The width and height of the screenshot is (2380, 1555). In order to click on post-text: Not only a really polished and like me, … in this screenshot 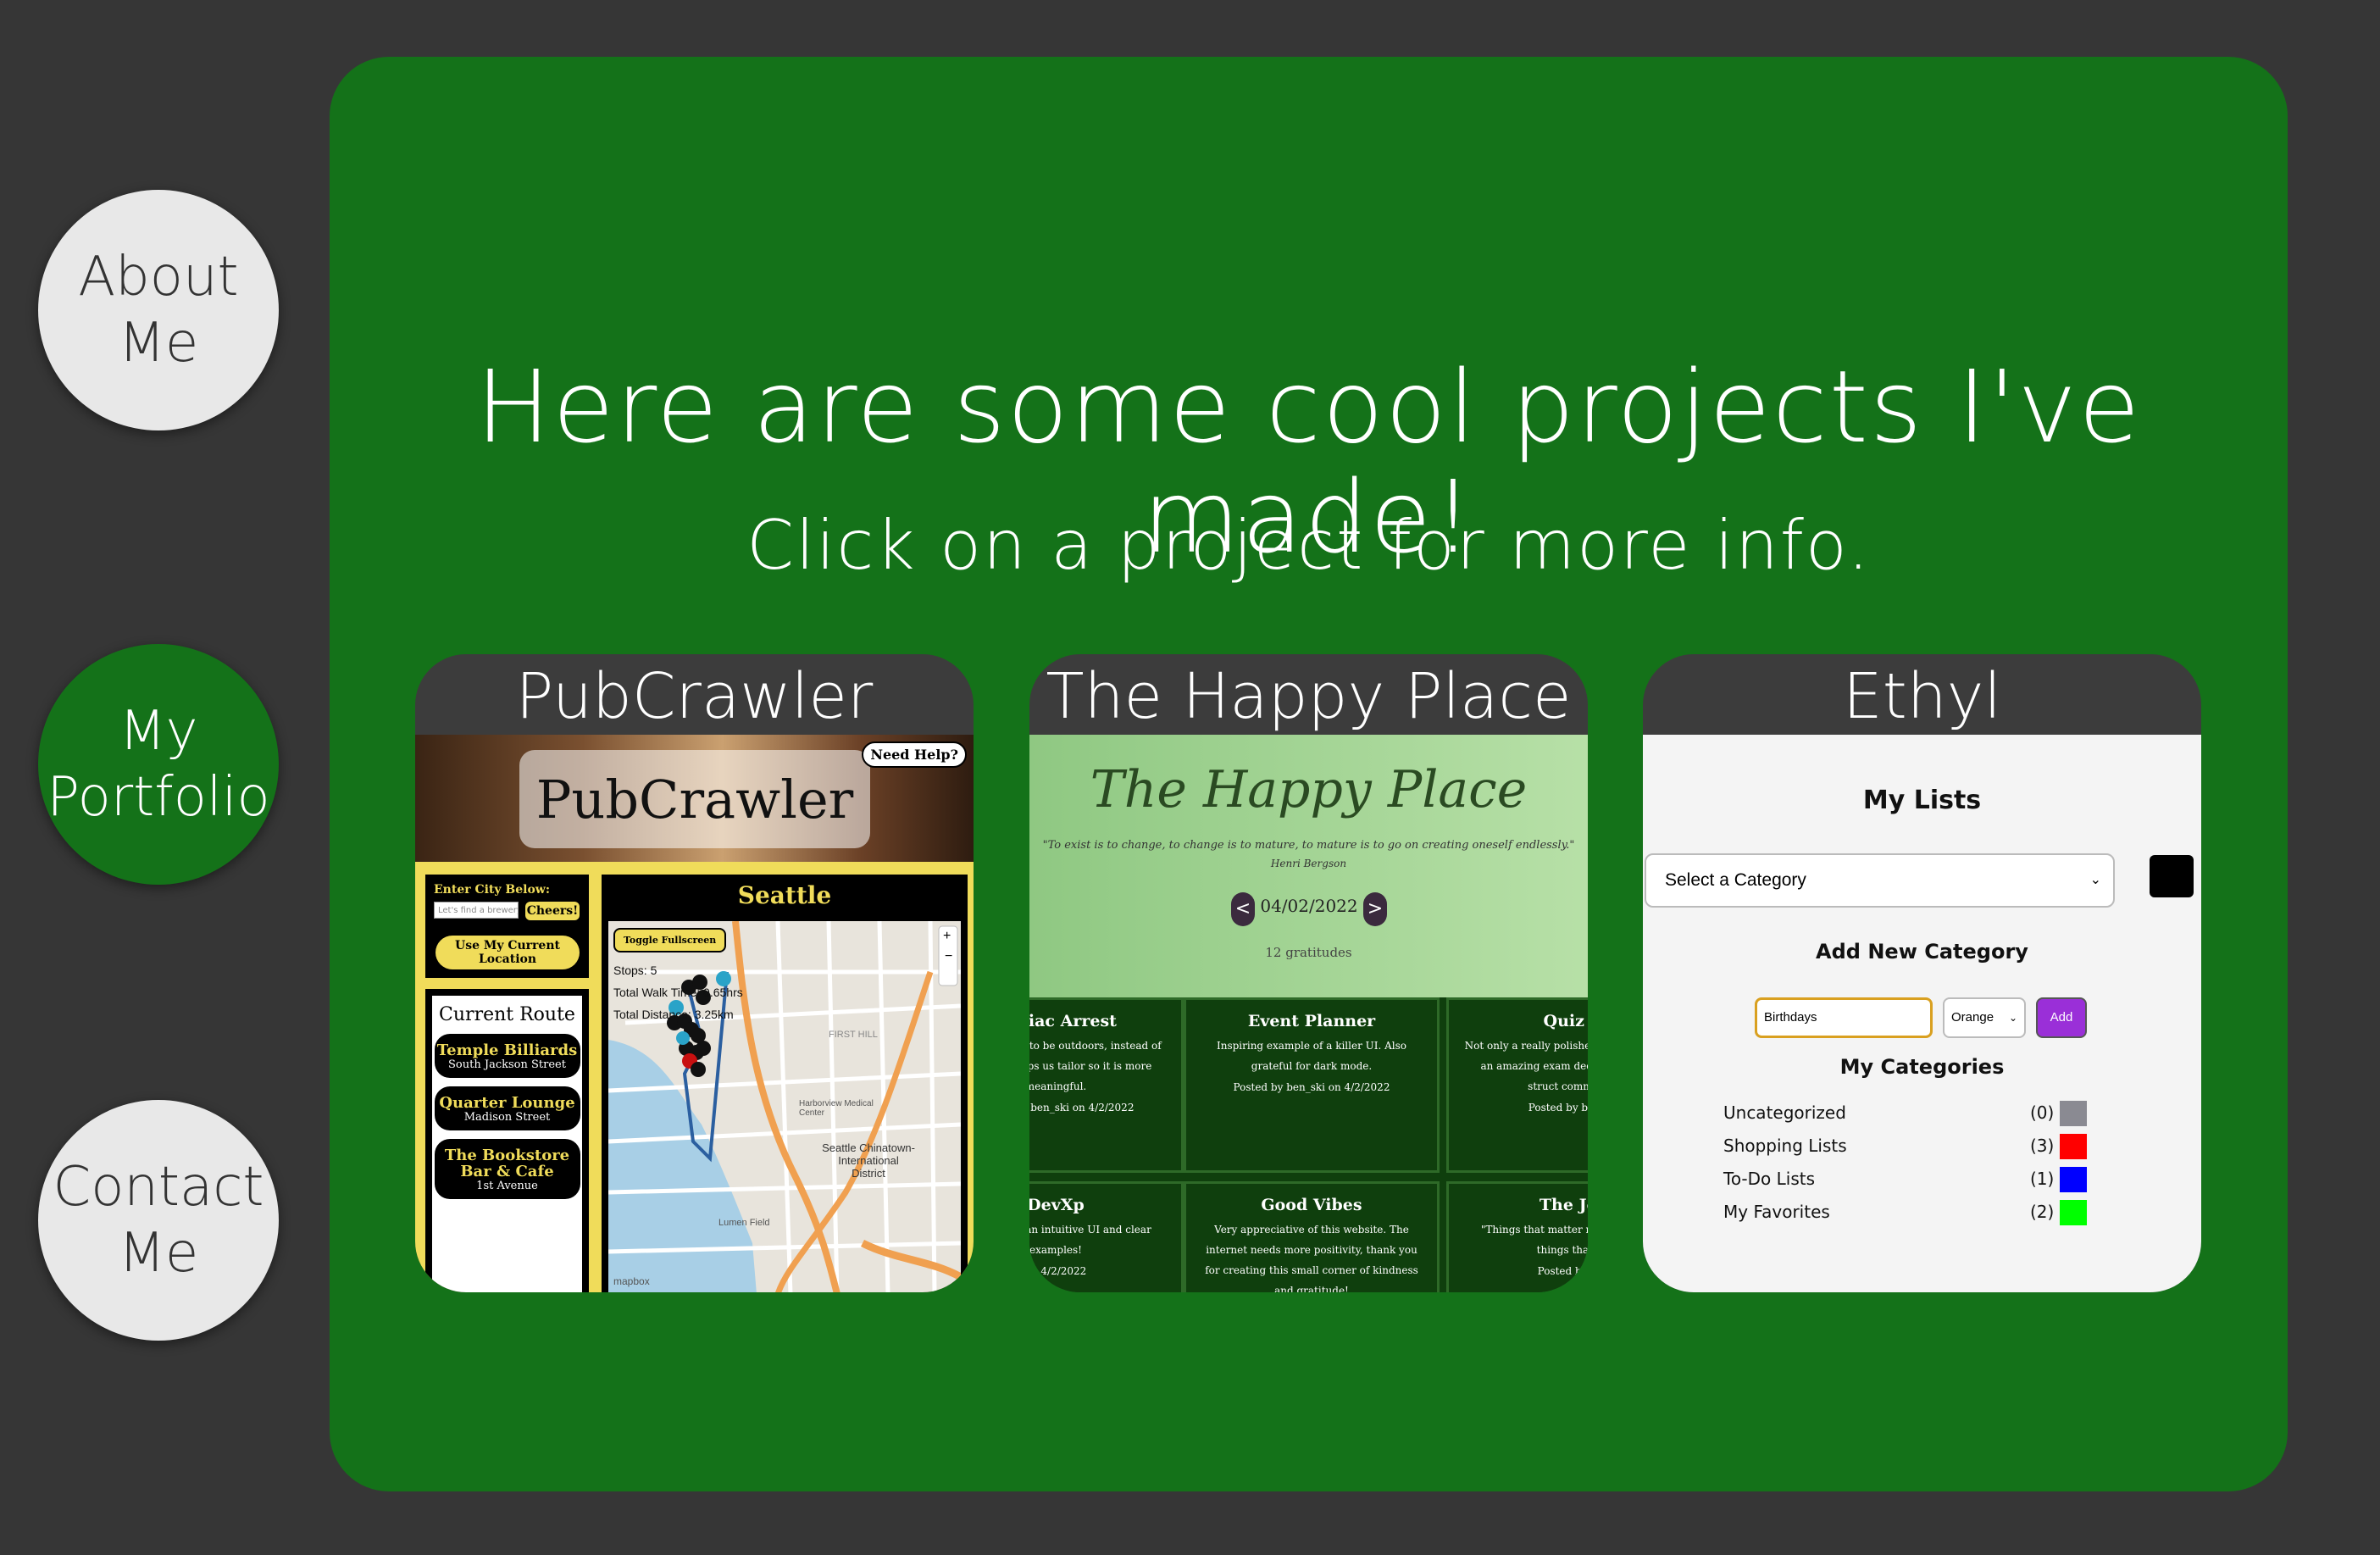, I will do `click(1526, 1066)`.